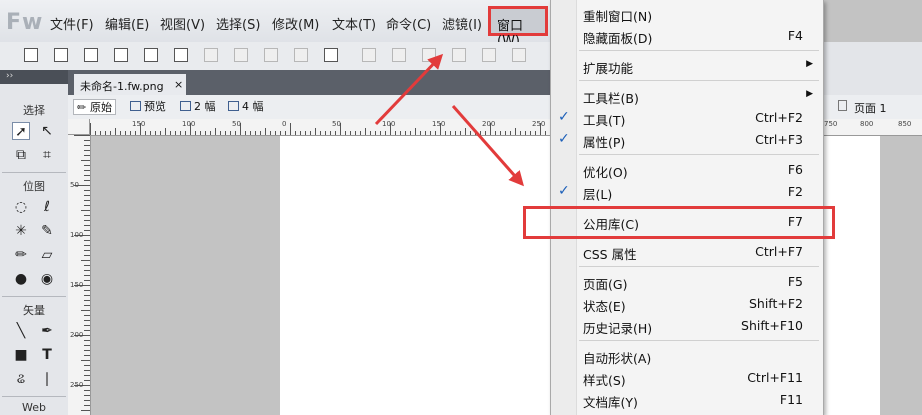 This screenshot has height=415, width=922. I want to click on arrow-to-library-item, so click(487, 146).